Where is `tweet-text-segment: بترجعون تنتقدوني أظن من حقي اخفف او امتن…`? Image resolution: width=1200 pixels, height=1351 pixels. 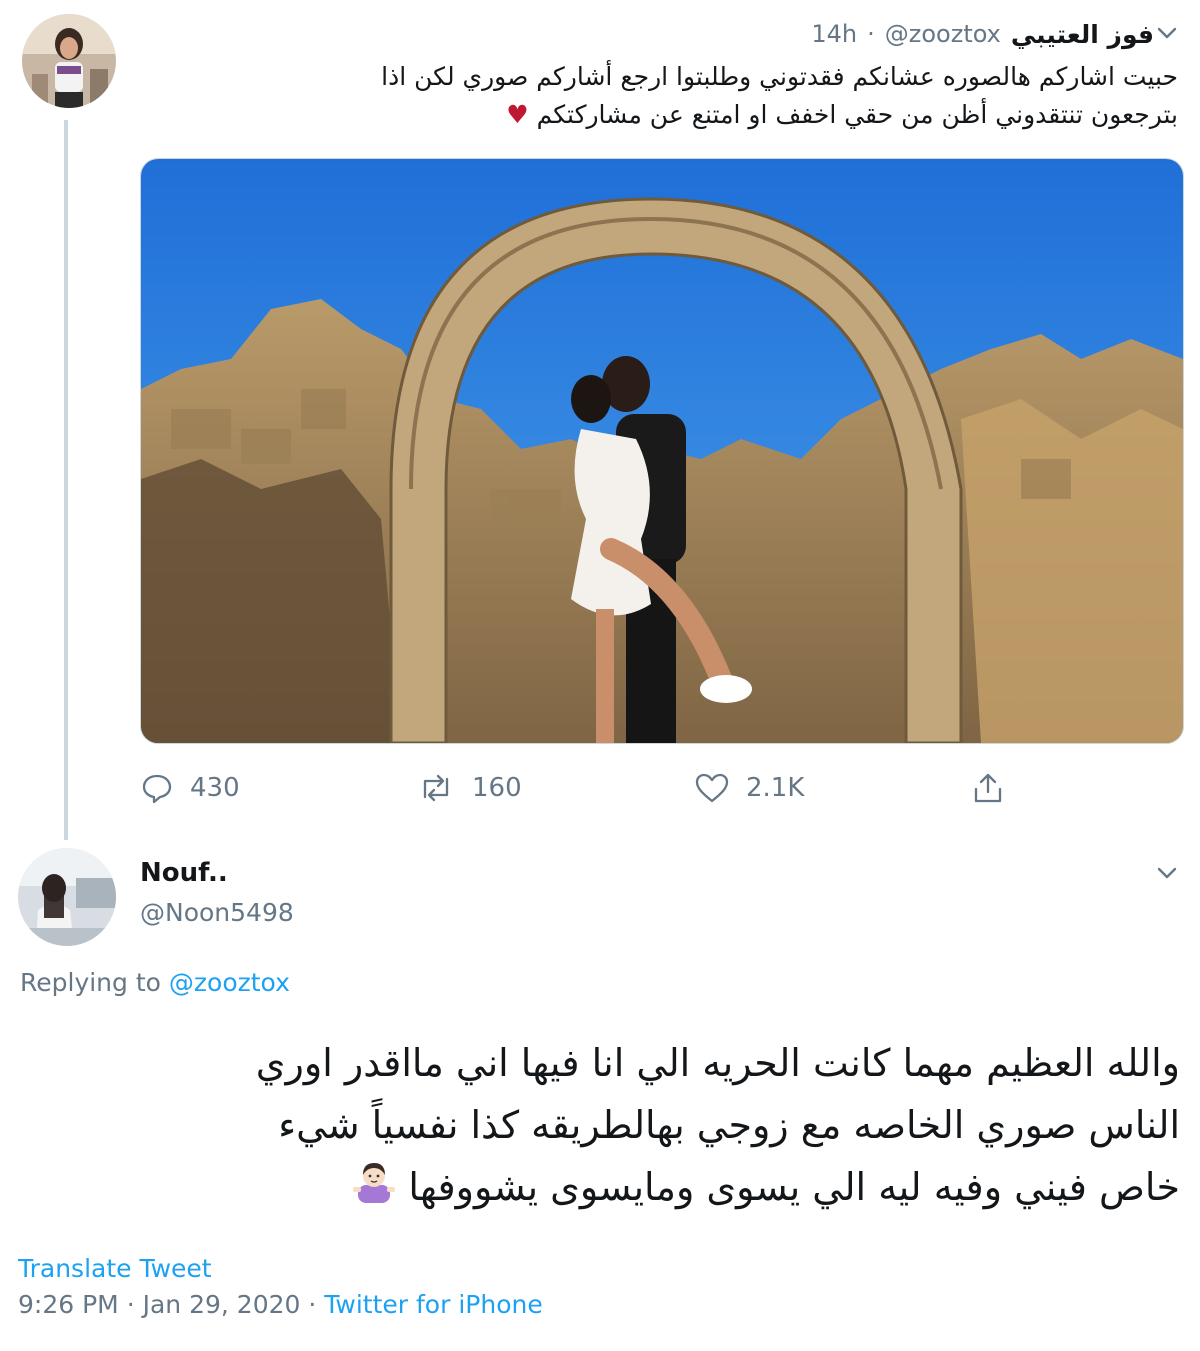 tweet-text-segment: بترجعون تنتقدوني أظن من حقي اخفف او امتن… is located at coordinates (857, 114).